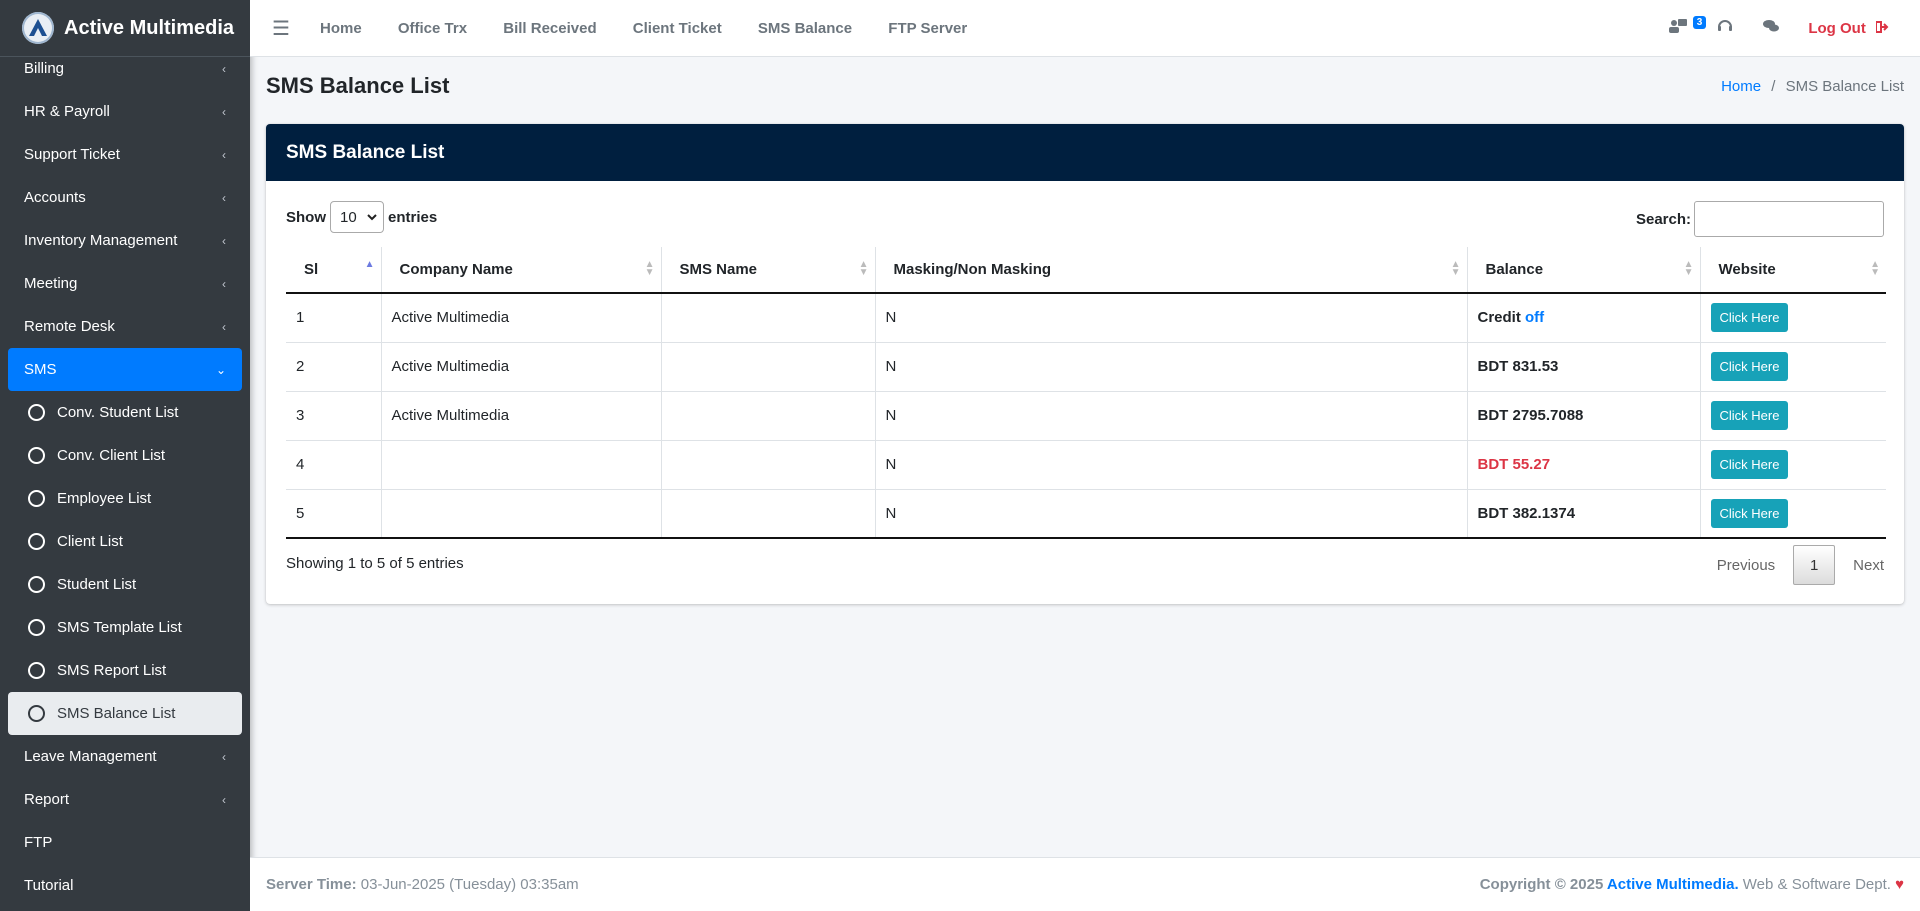 The image size is (1920, 911). I want to click on sidebar-subitem-employee-list: Employee List, so click(125, 498).